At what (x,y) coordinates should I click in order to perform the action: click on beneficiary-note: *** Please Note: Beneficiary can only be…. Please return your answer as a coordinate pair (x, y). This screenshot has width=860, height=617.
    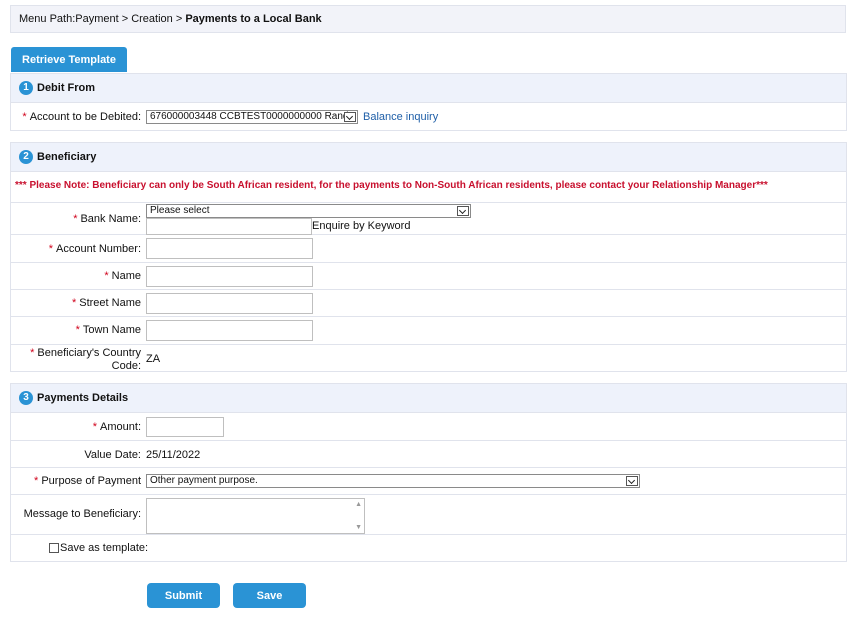
    Looking at the image, I should click on (391, 185).